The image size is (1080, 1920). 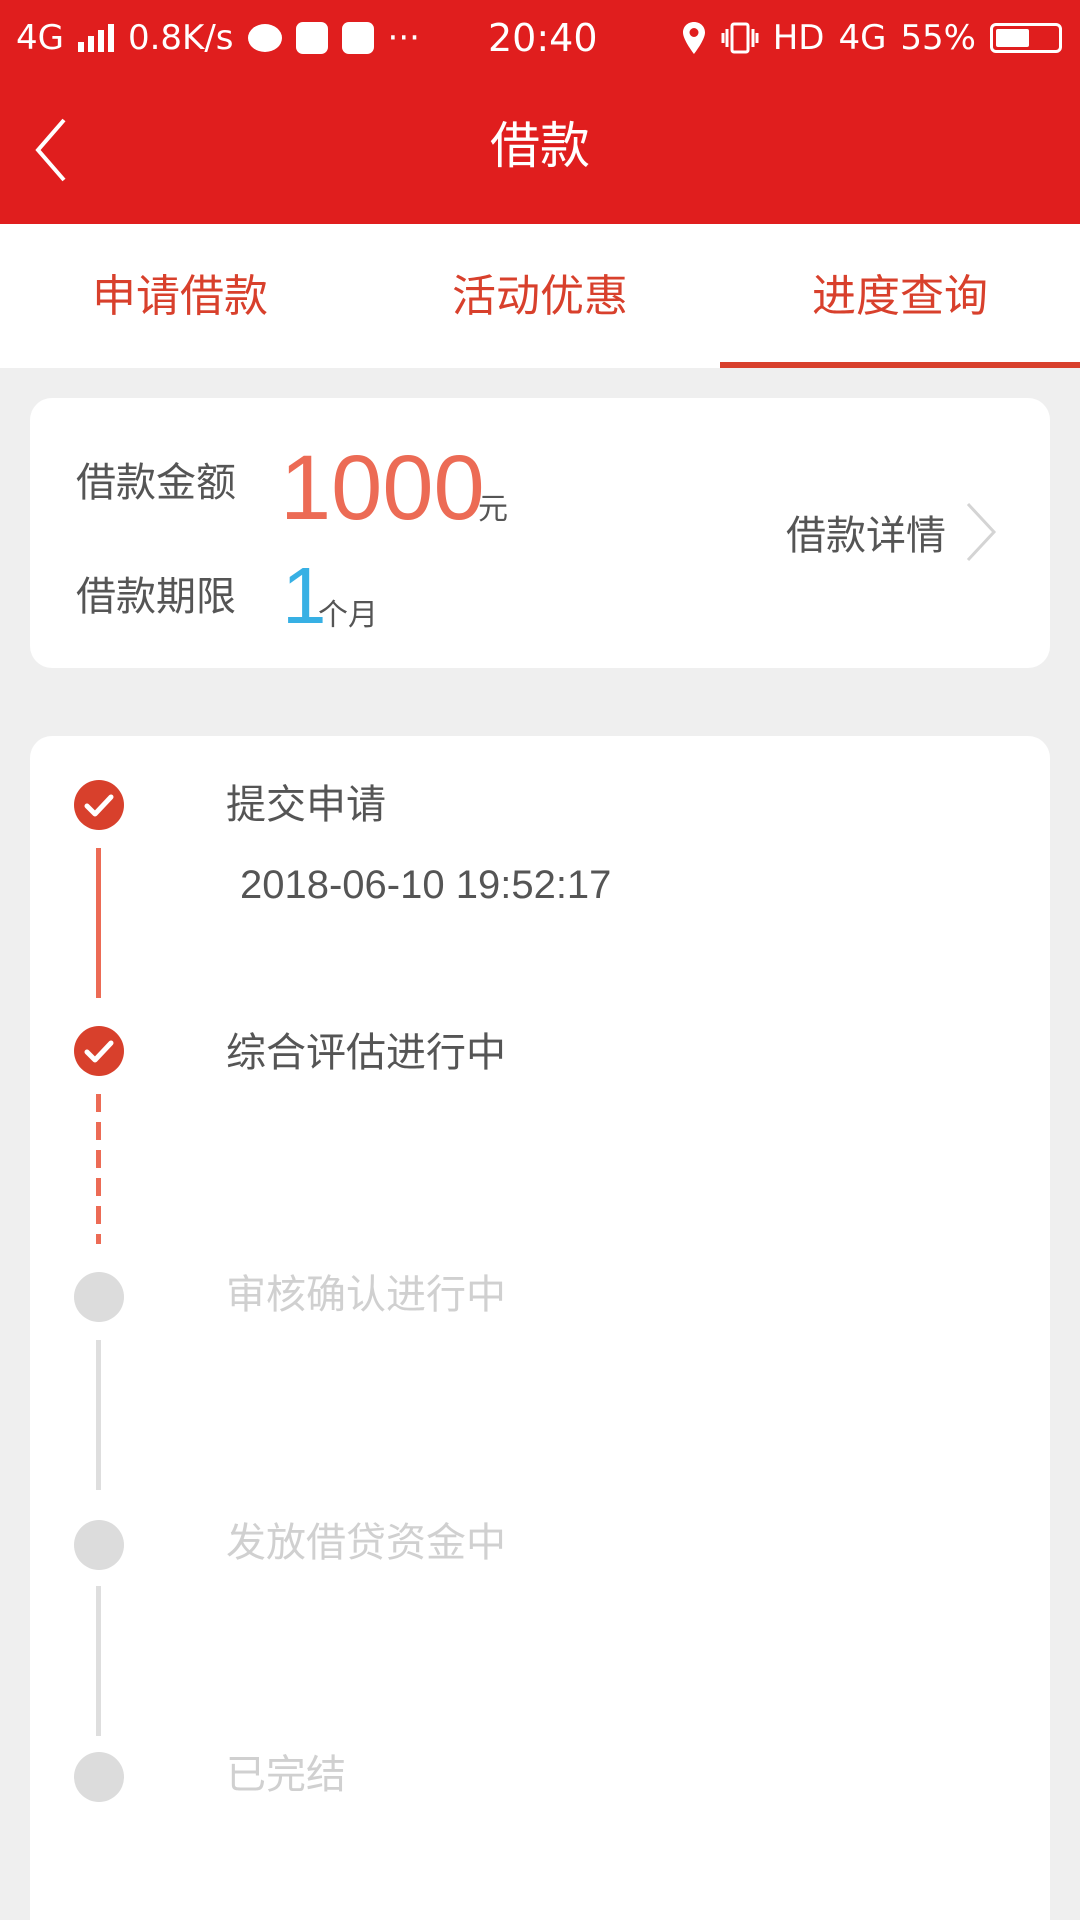 What do you see at coordinates (1012, 38) in the screenshot?
I see `battery-fill` at bounding box center [1012, 38].